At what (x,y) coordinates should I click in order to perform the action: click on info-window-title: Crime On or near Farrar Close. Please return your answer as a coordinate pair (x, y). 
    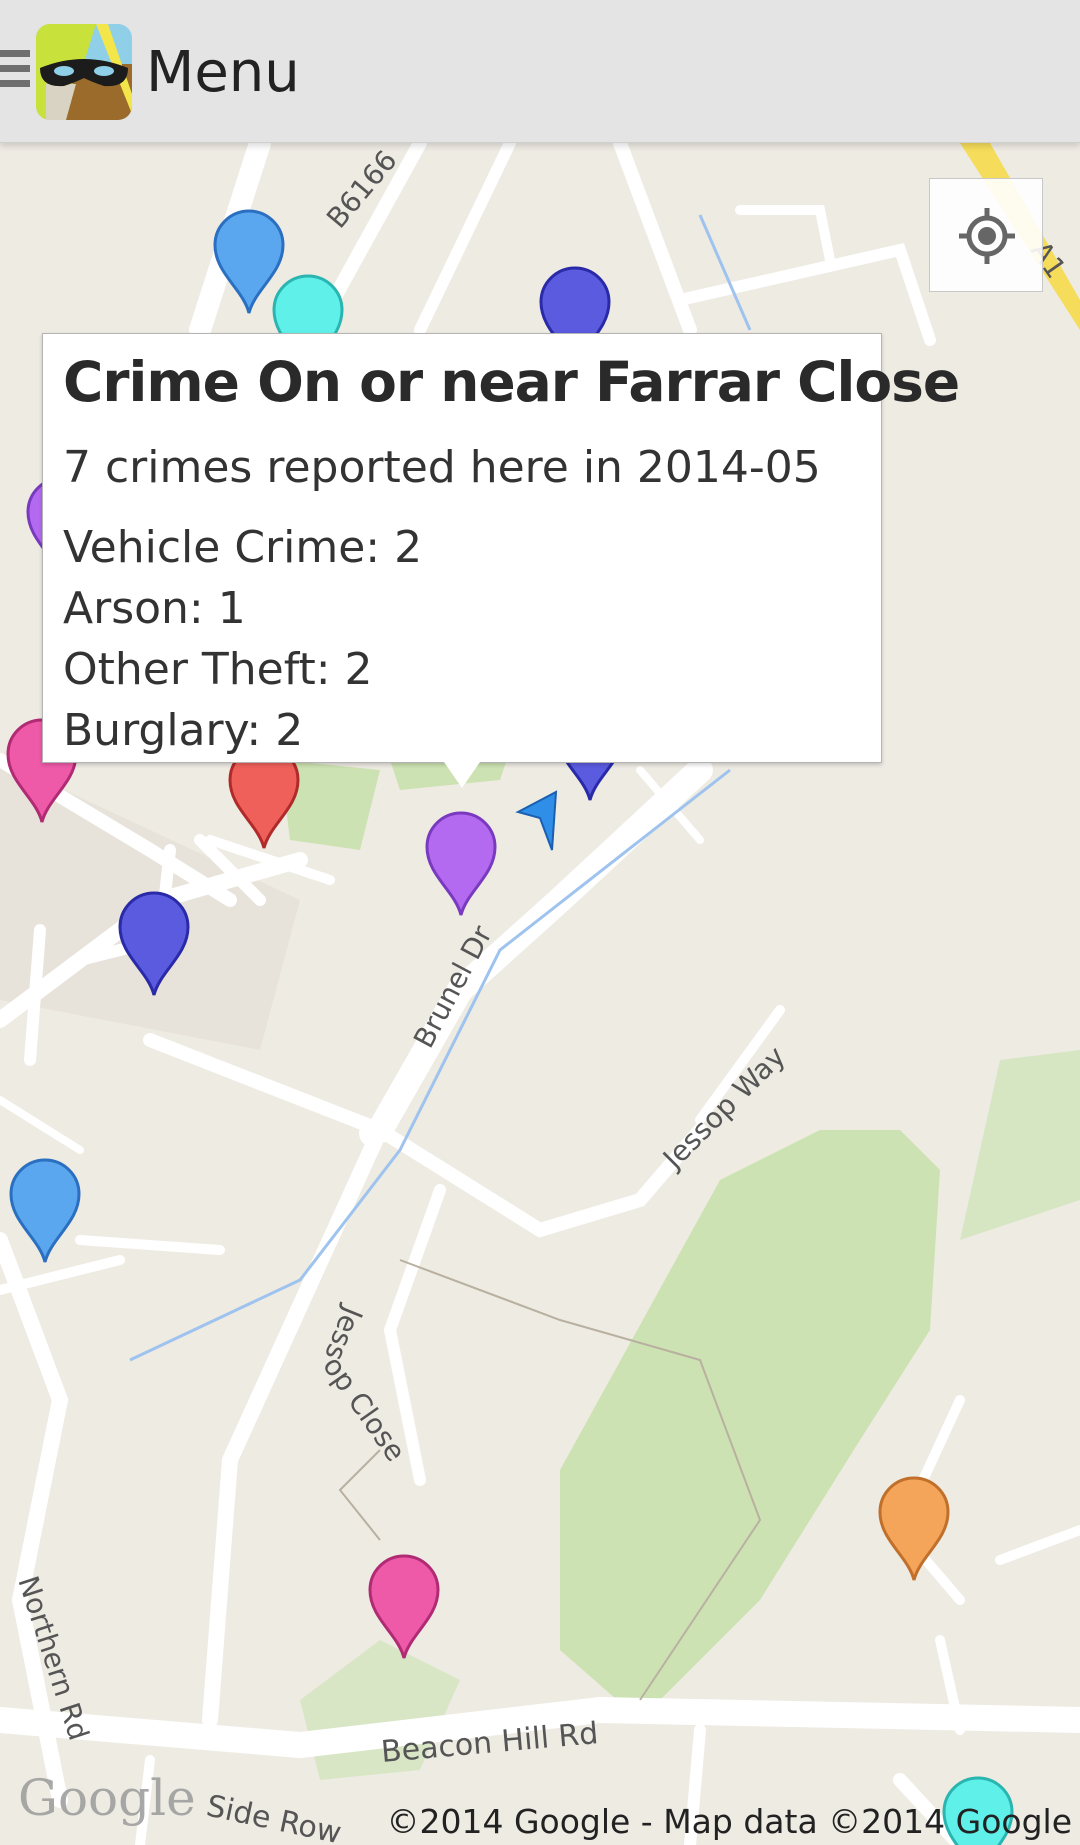
    Looking at the image, I should click on (511, 382).